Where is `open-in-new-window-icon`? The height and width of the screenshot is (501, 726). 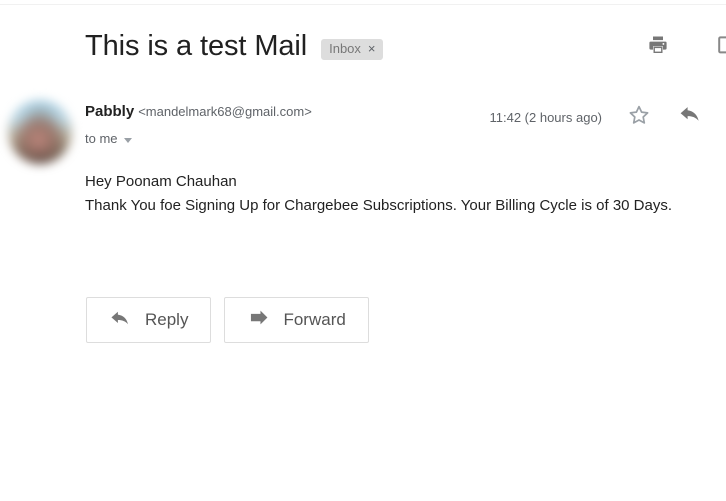
open-in-new-window-icon is located at coordinates (721, 47).